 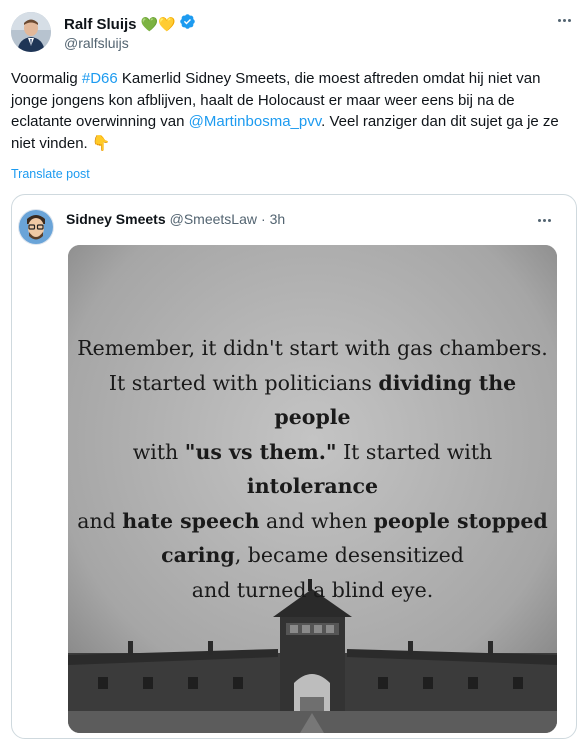 I want to click on caption-emphasis: "us vs them.", so click(x=260, y=451).